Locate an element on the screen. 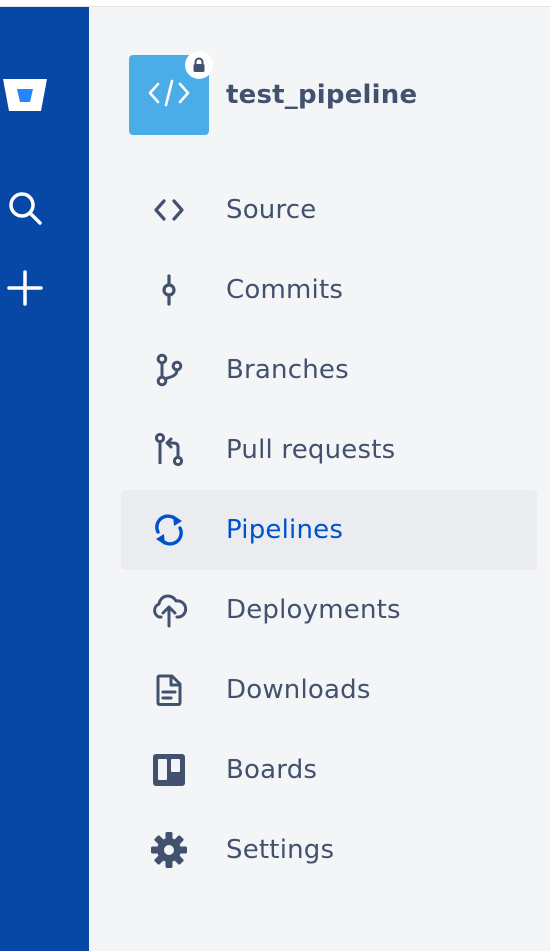 This screenshot has width=550, height=951. code-brackets-icon is located at coordinates (169, 95).